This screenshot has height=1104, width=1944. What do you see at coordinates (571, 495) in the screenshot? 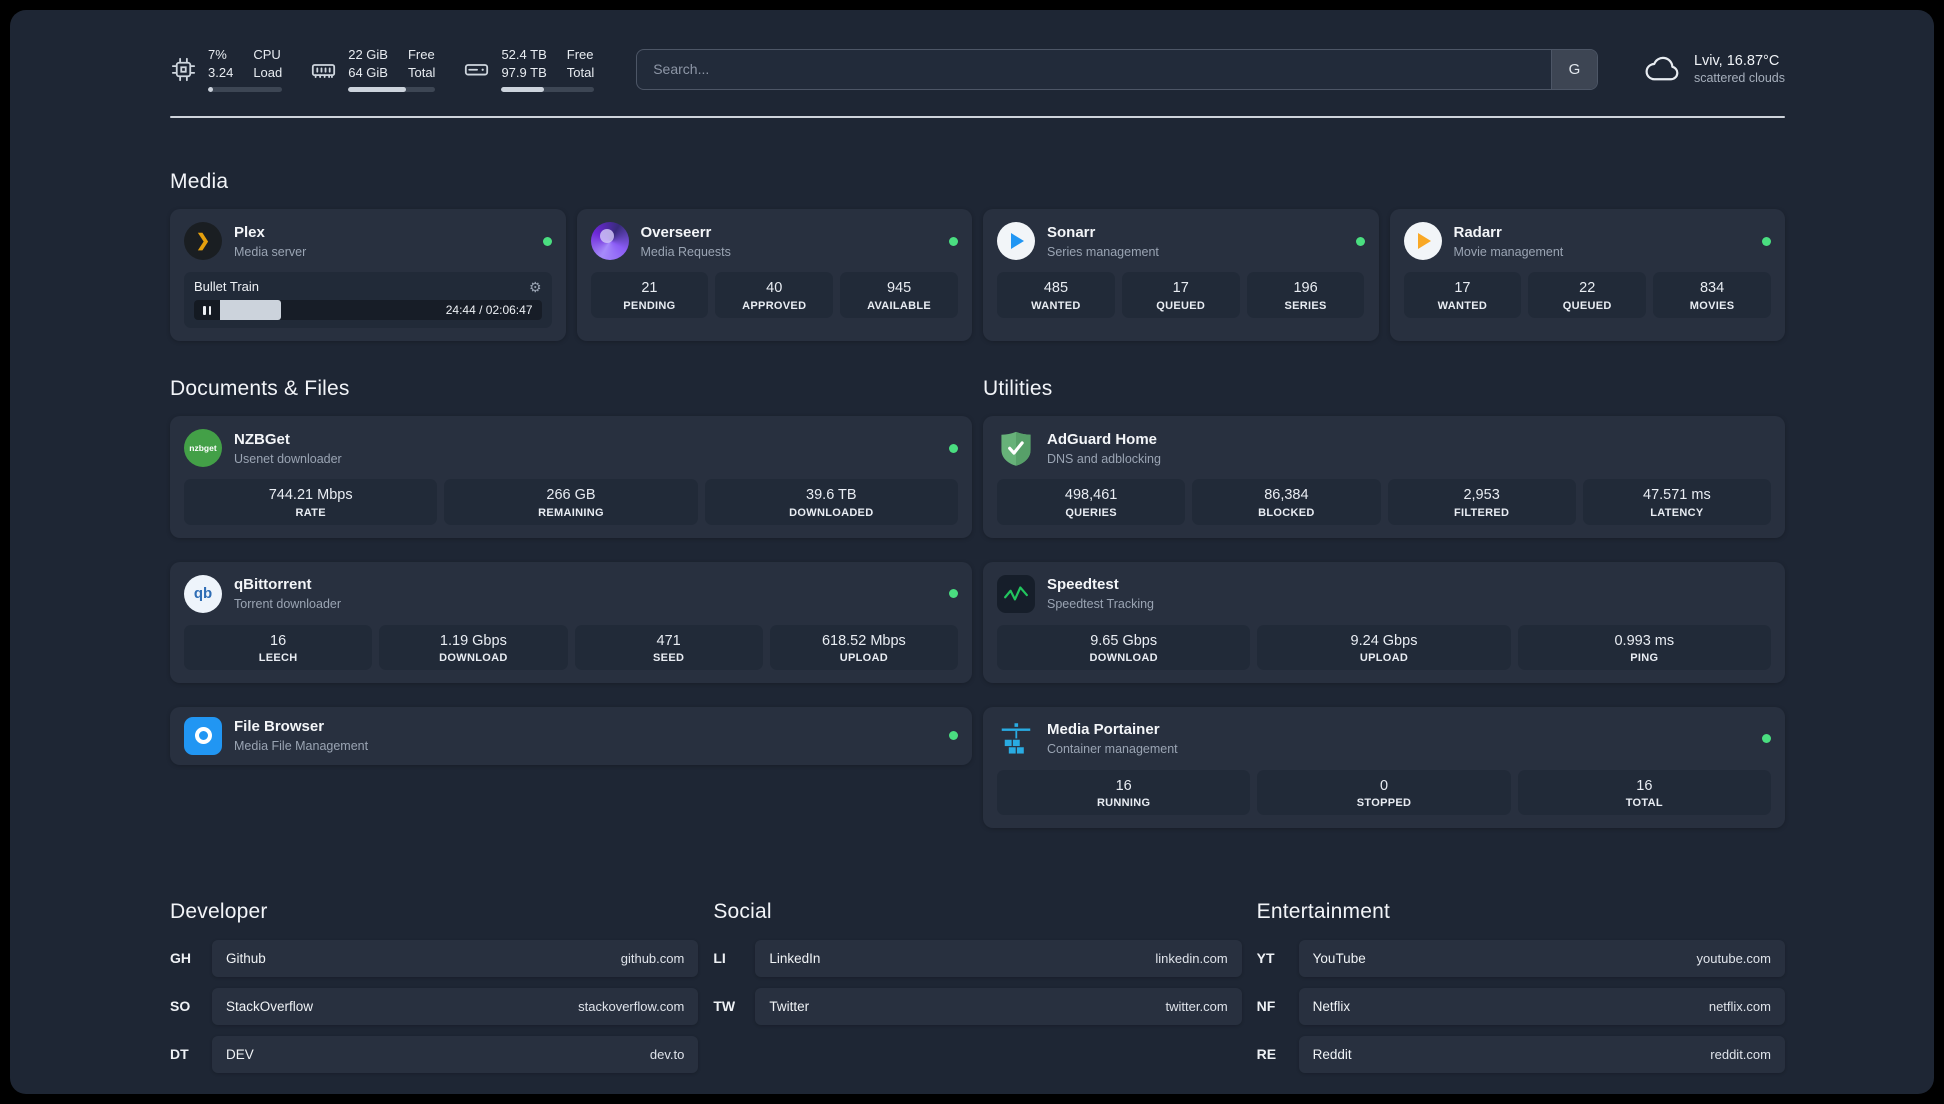
I see `stat-value: 266 GB` at bounding box center [571, 495].